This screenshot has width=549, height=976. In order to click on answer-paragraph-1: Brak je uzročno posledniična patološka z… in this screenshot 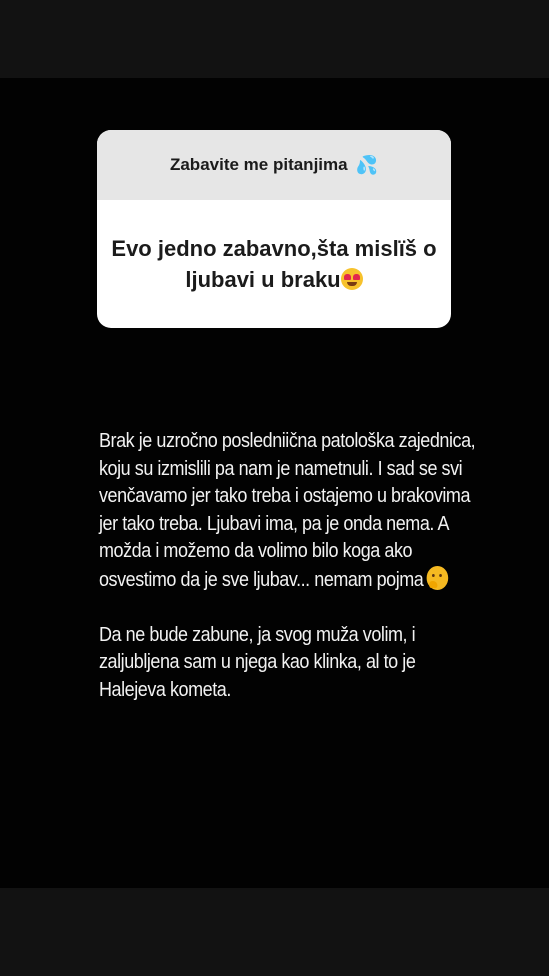, I will do `click(288, 511)`.